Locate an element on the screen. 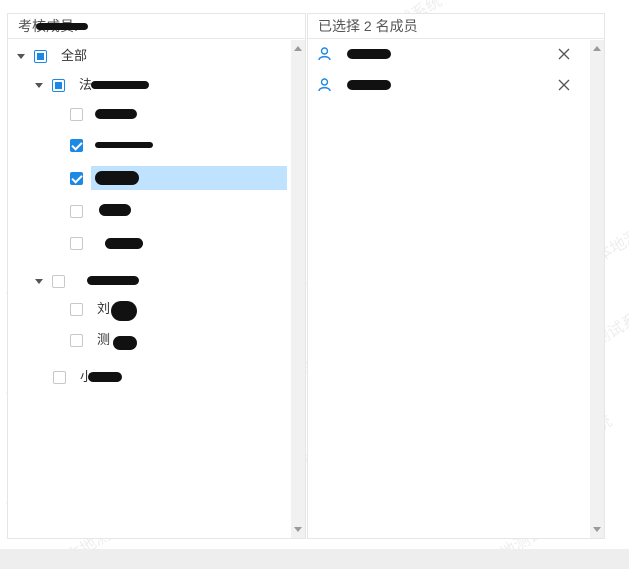 The height and width of the screenshot is (571, 629). tree-node-label: 测 is located at coordinates (114, 340).